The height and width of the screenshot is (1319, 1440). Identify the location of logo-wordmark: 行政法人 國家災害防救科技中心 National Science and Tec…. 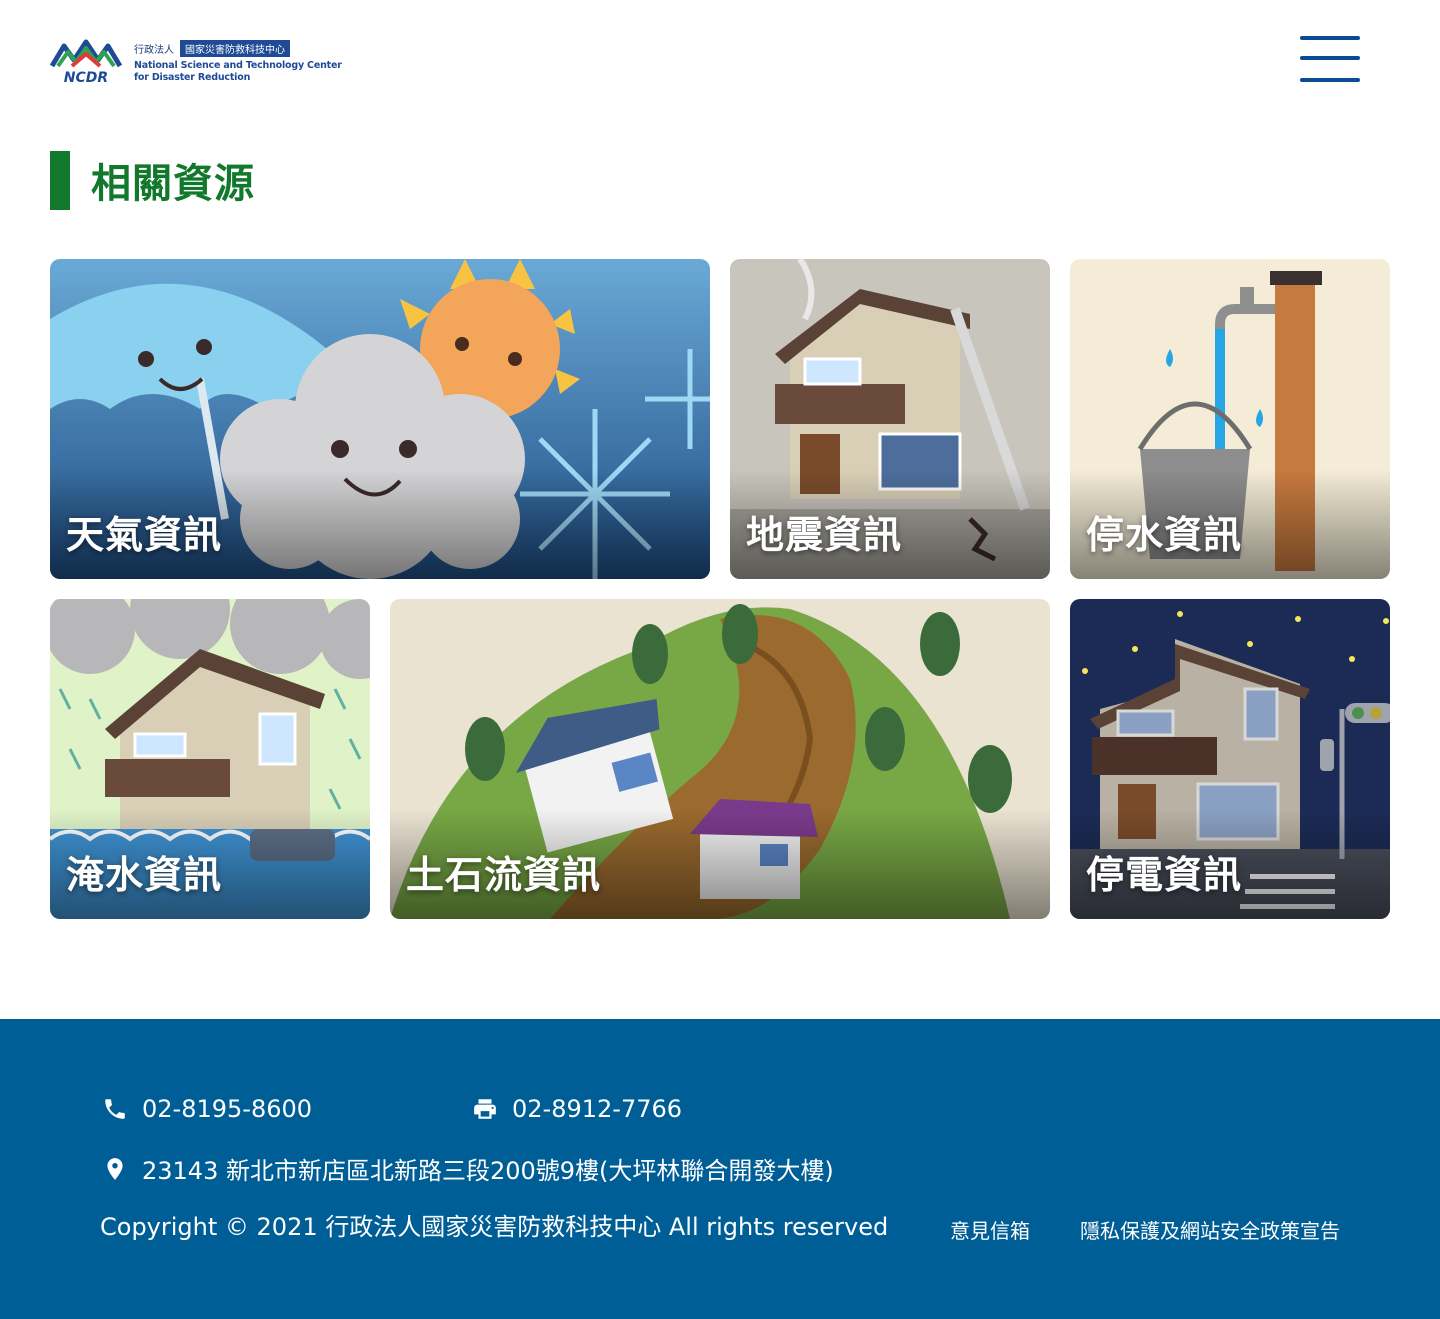
(238, 63).